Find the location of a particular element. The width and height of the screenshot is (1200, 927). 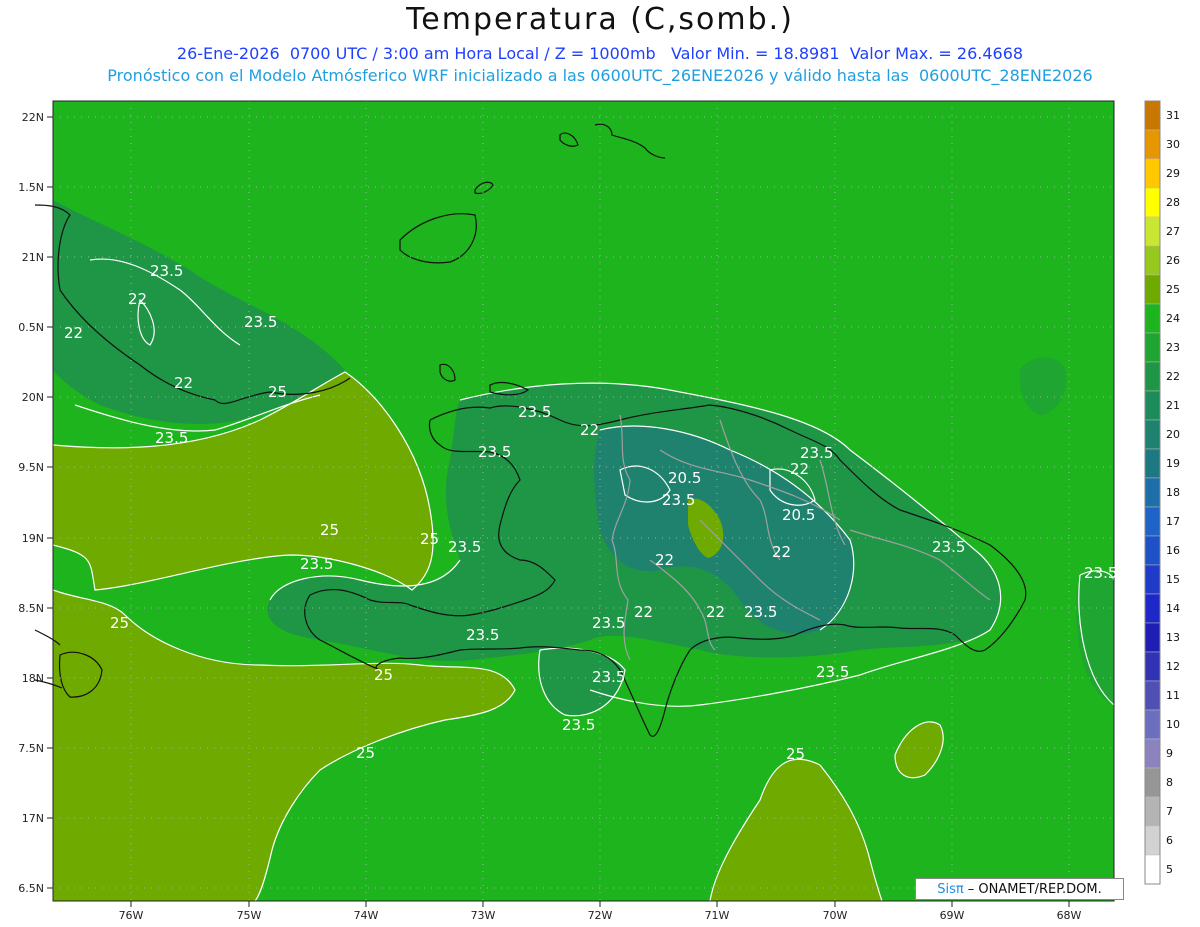

lat-label: 0.5N is located at coordinates (31, 327).